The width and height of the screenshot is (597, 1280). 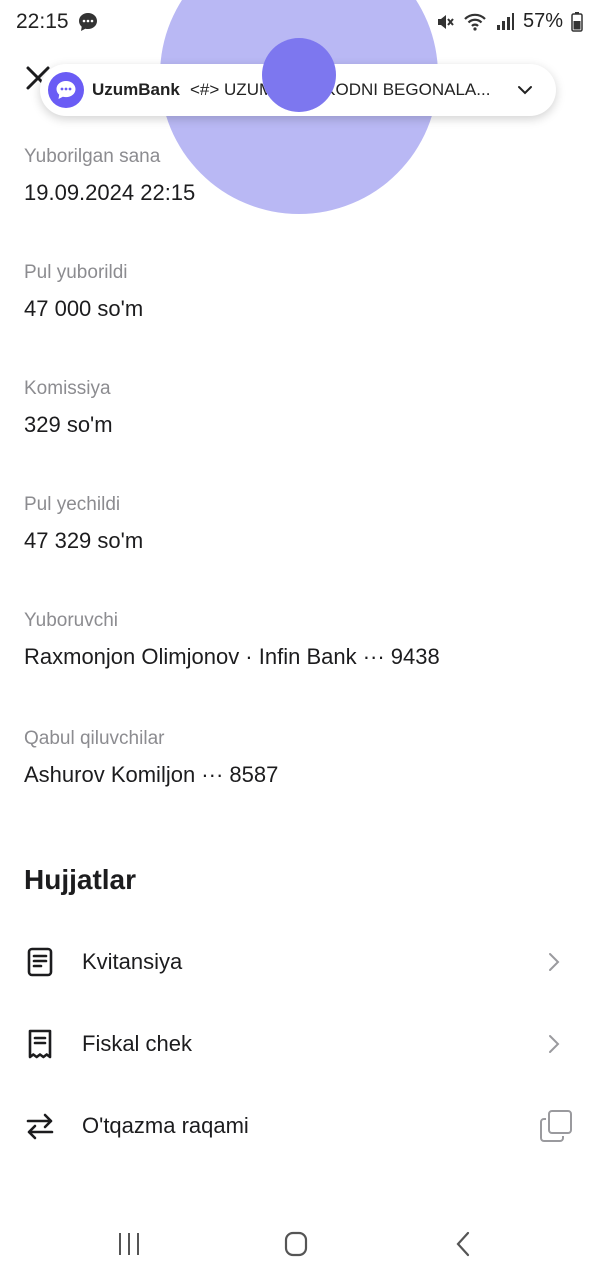 What do you see at coordinates (577, 21) in the screenshot?
I see `battery-icon` at bounding box center [577, 21].